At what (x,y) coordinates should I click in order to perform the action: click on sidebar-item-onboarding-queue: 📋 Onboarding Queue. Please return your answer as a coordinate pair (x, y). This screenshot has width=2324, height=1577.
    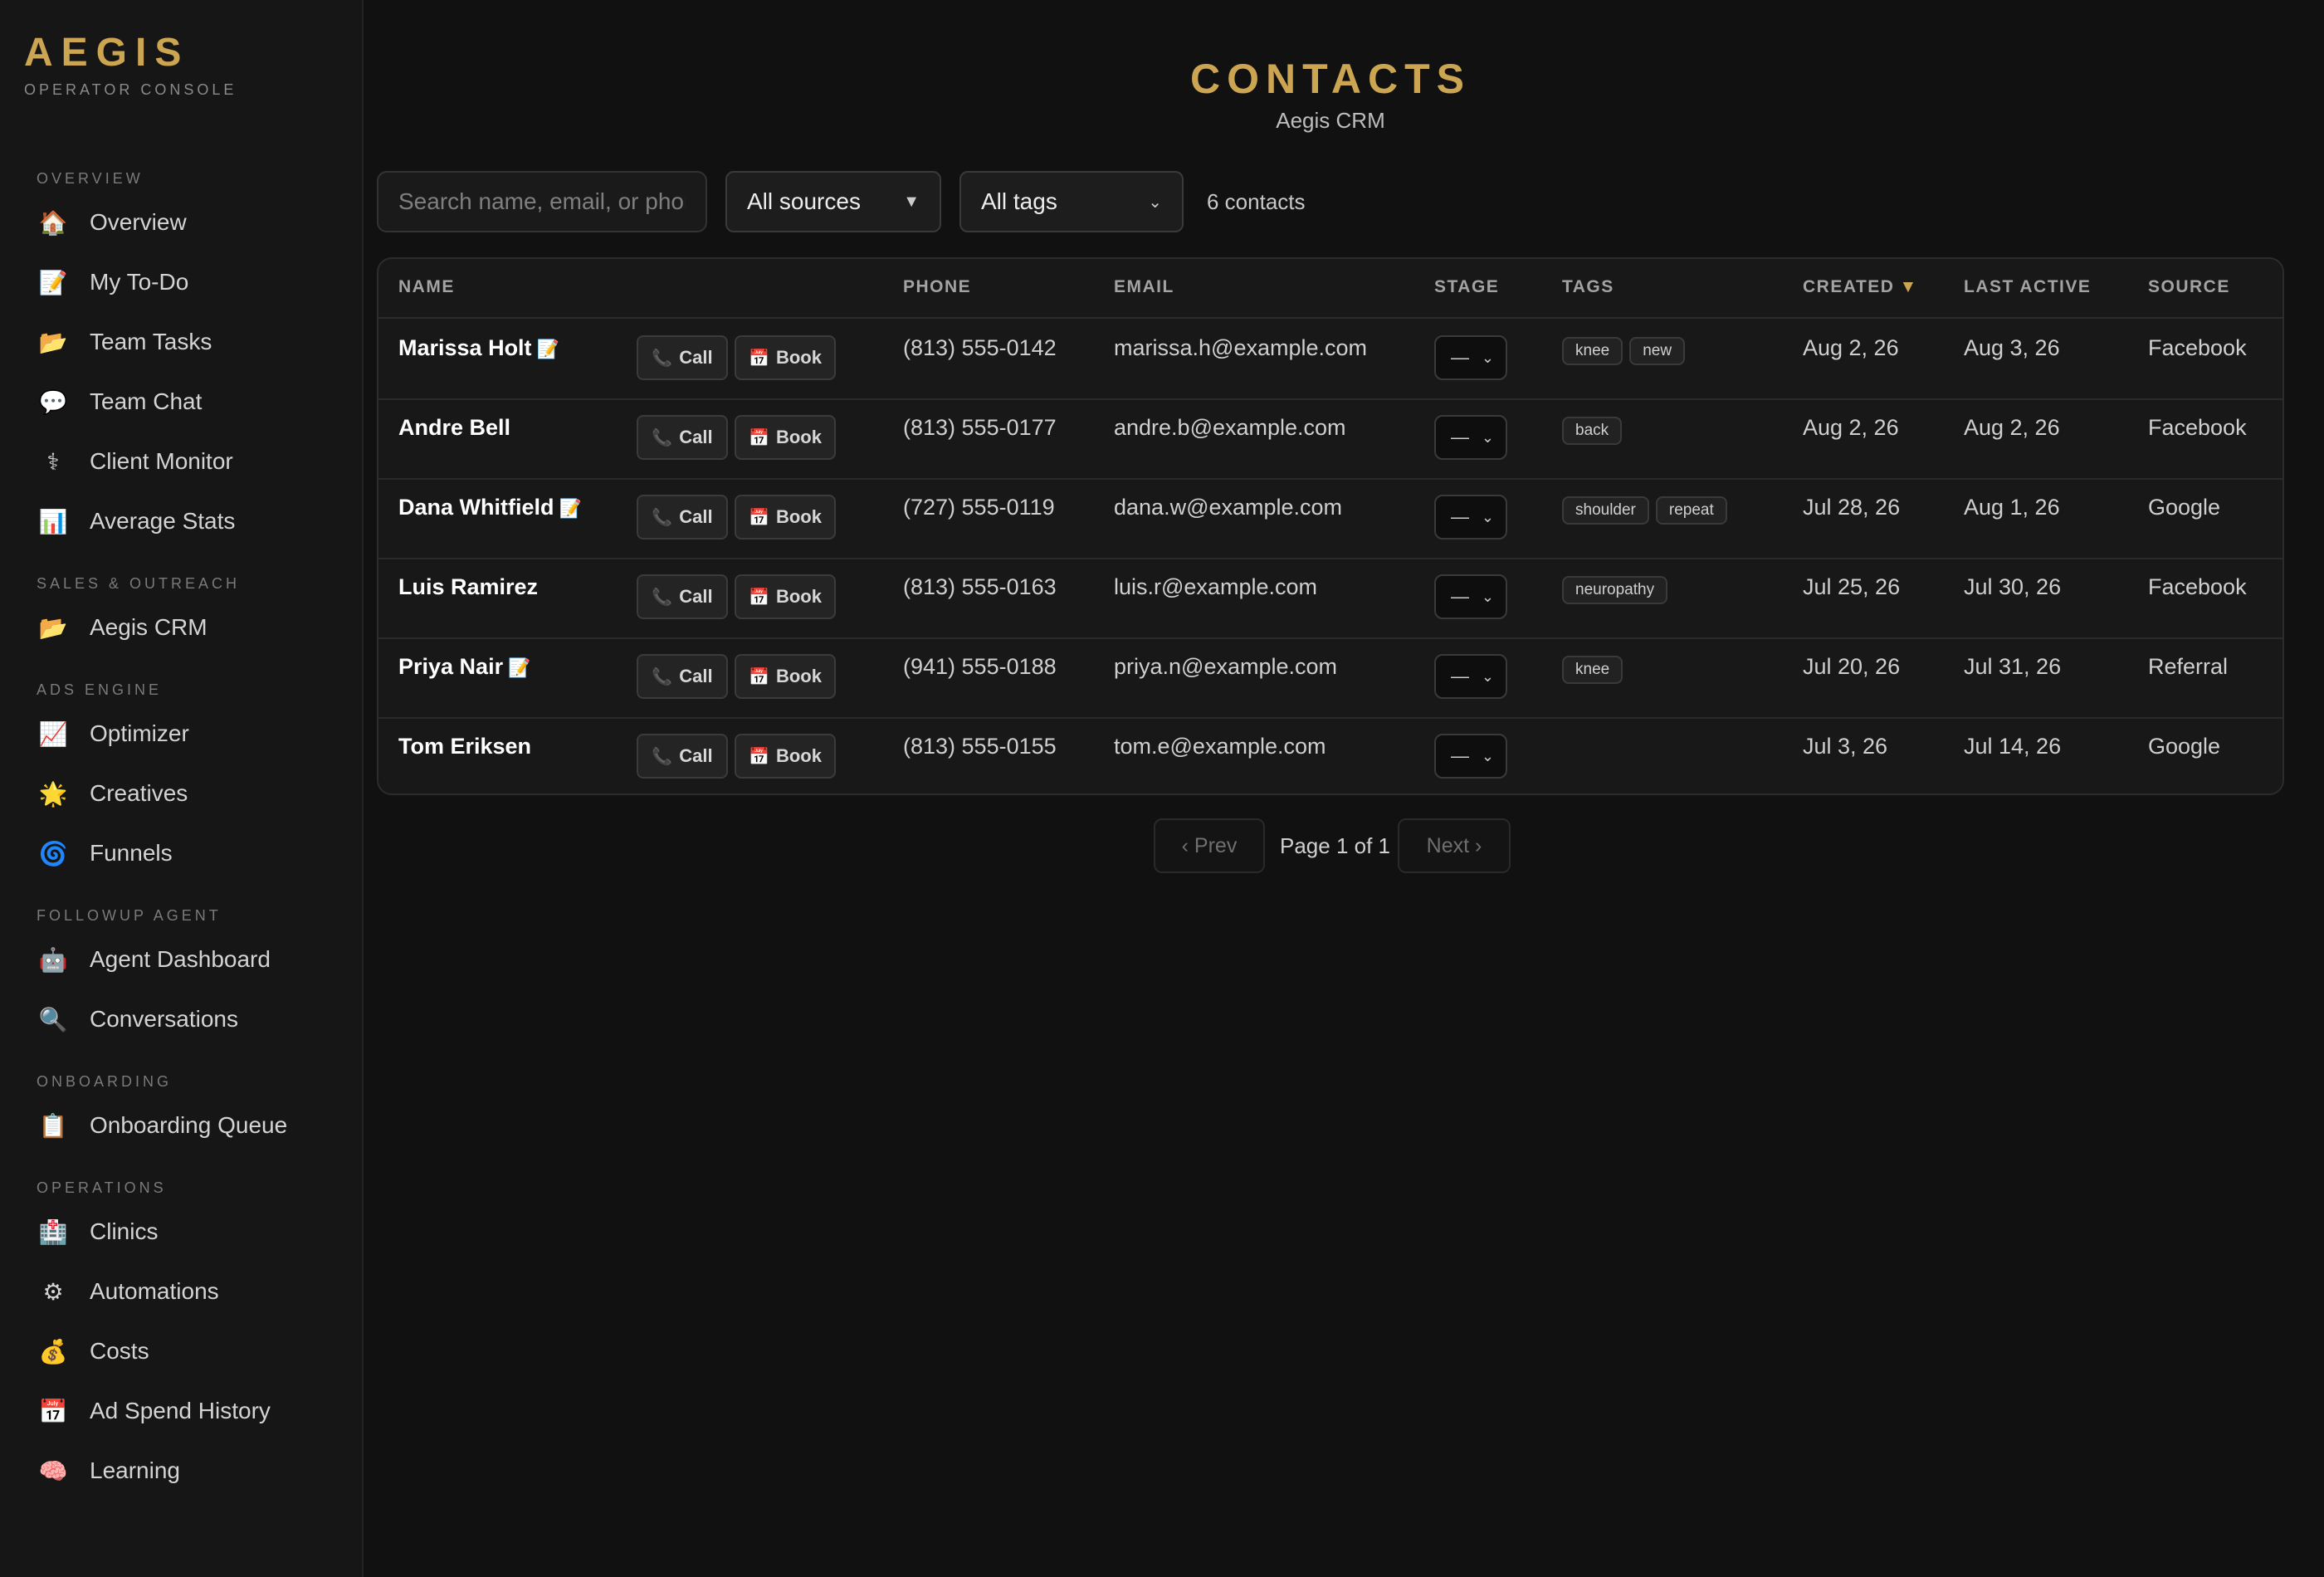
    Looking at the image, I should click on (181, 1125).